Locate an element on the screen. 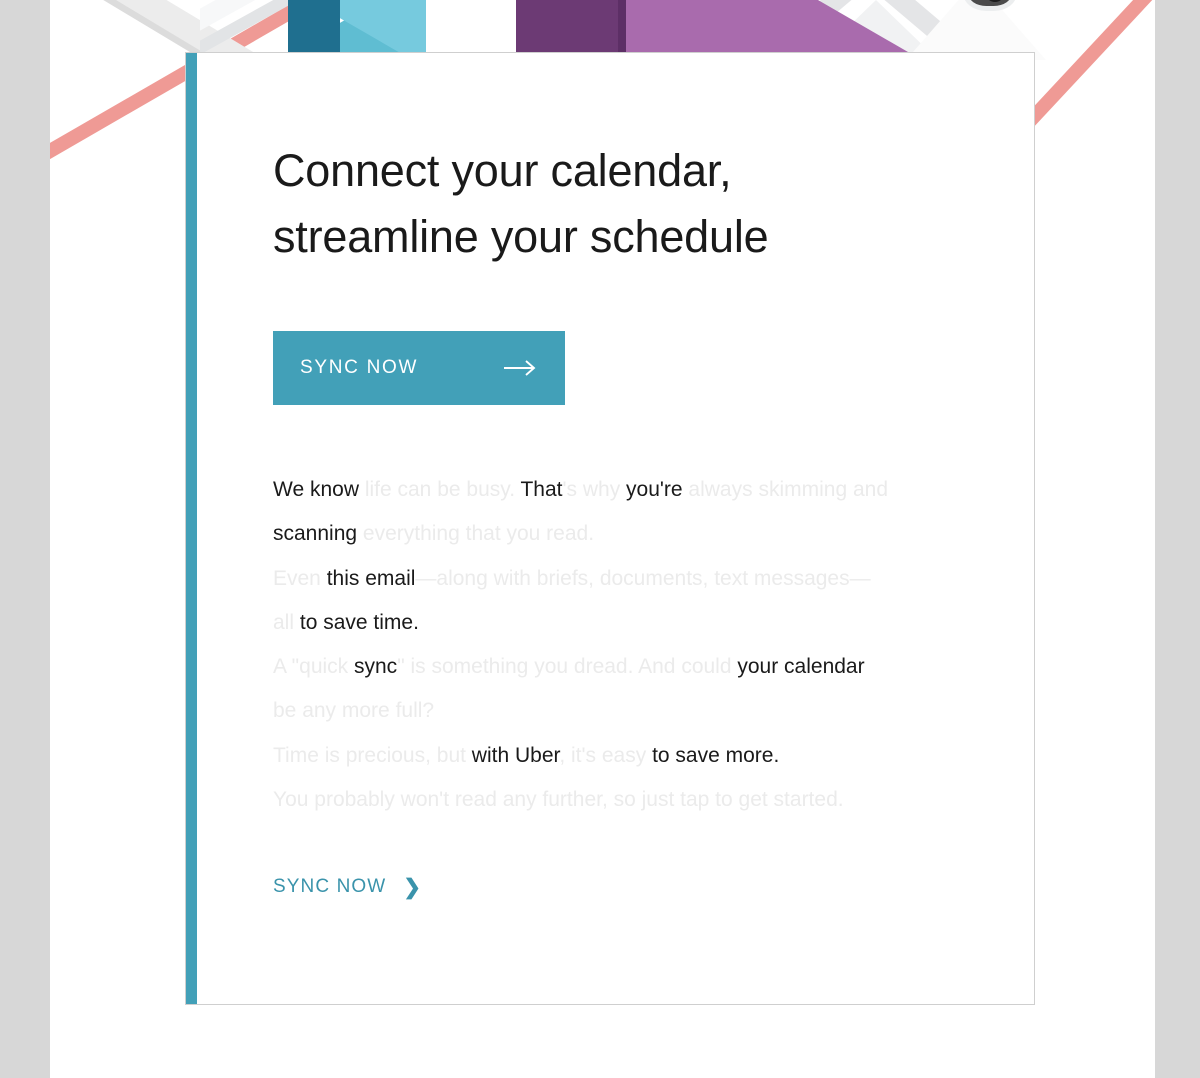 This screenshot has width=1200, height=1078. body-text-emphasis: sync is located at coordinates (376, 667).